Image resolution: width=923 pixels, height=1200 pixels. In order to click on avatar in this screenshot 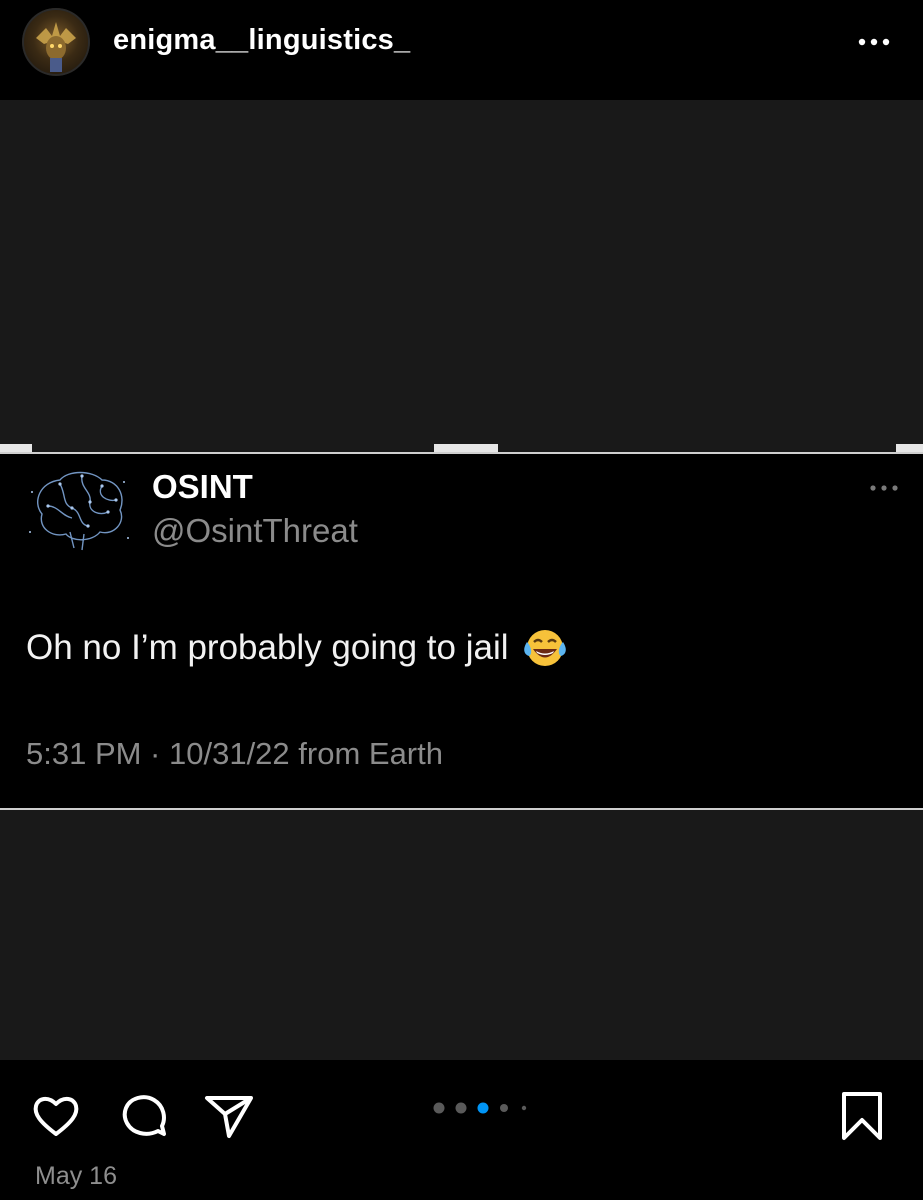, I will do `click(56, 42)`.